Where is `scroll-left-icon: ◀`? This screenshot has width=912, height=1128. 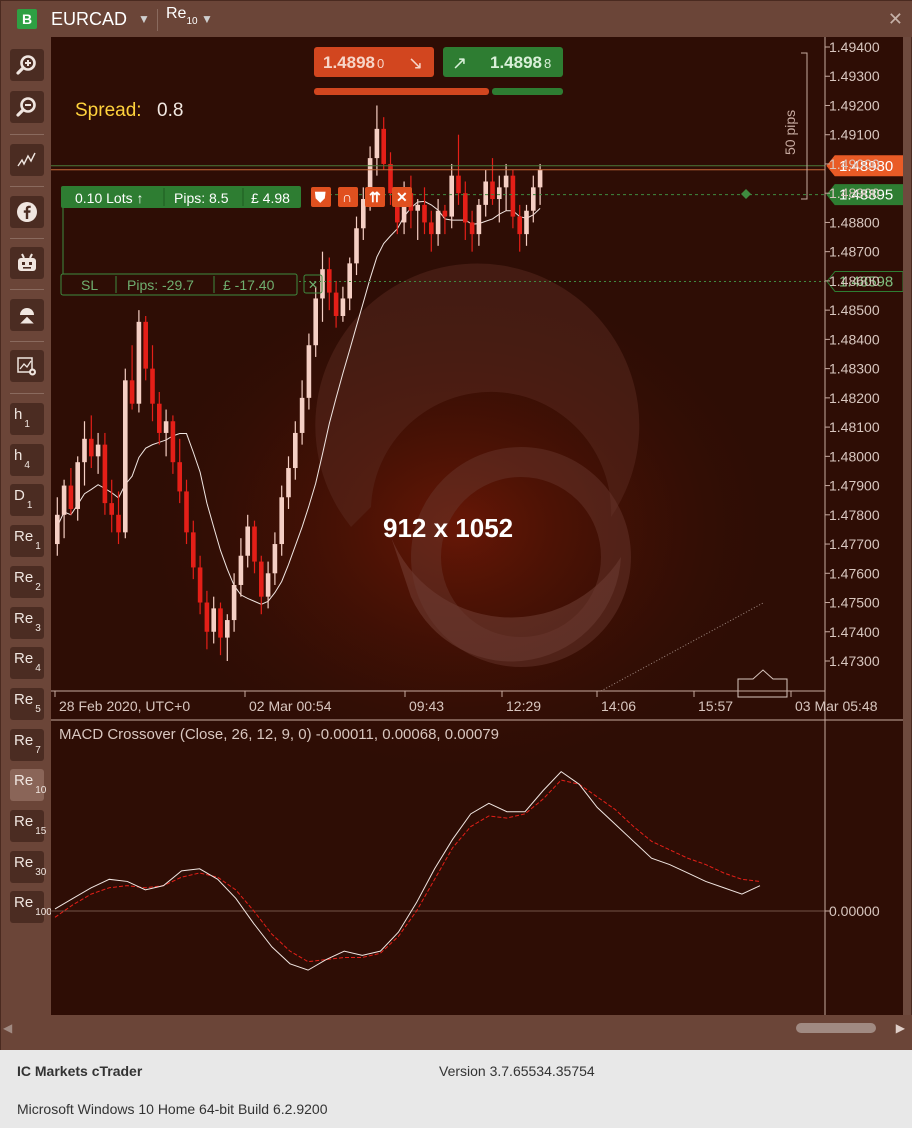 scroll-left-icon: ◀ is located at coordinates (7, 1028).